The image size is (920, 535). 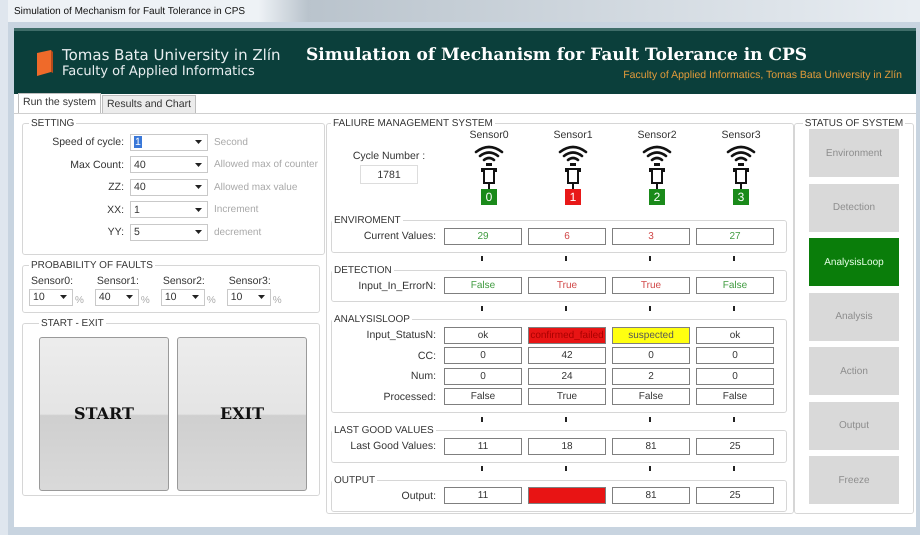 What do you see at coordinates (854, 426) in the screenshot?
I see `status-indicator: Output` at bounding box center [854, 426].